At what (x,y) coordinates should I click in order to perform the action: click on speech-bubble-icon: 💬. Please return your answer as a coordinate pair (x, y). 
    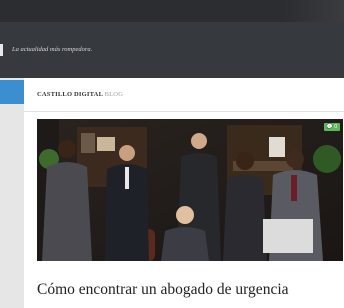
    Looking at the image, I should click on (329, 127).